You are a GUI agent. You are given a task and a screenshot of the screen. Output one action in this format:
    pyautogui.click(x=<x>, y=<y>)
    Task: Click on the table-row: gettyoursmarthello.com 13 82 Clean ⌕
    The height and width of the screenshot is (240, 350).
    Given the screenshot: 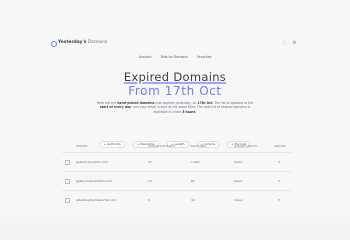 What is the action you would take?
    pyautogui.click(x=177, y=180)
    